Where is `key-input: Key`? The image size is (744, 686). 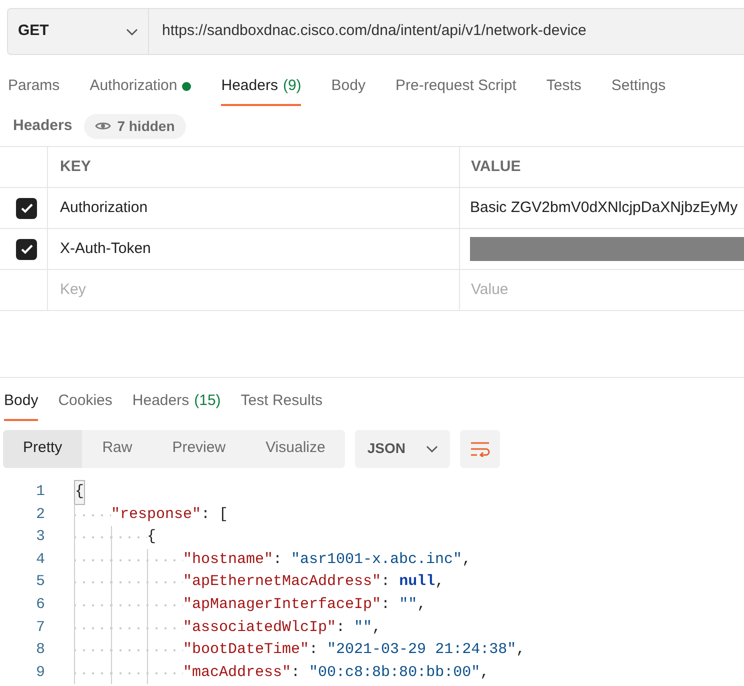
key-input: Key is located at coordinates (154, 290).